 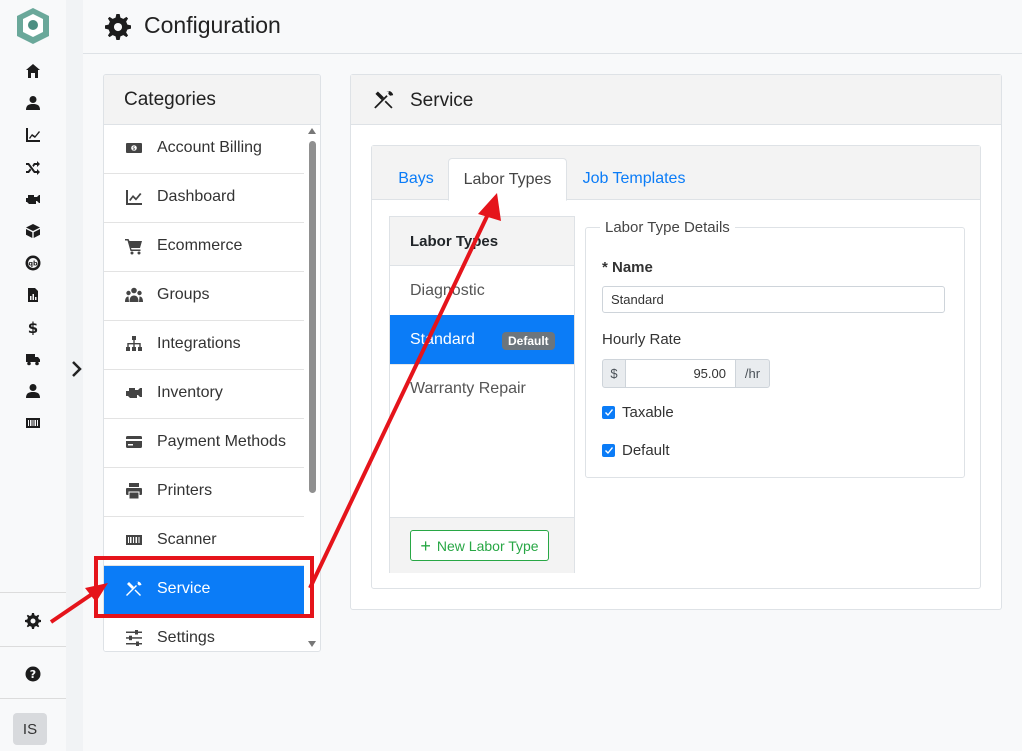 I want to click on category-label: Account Billing, so click(x=209, y=147).